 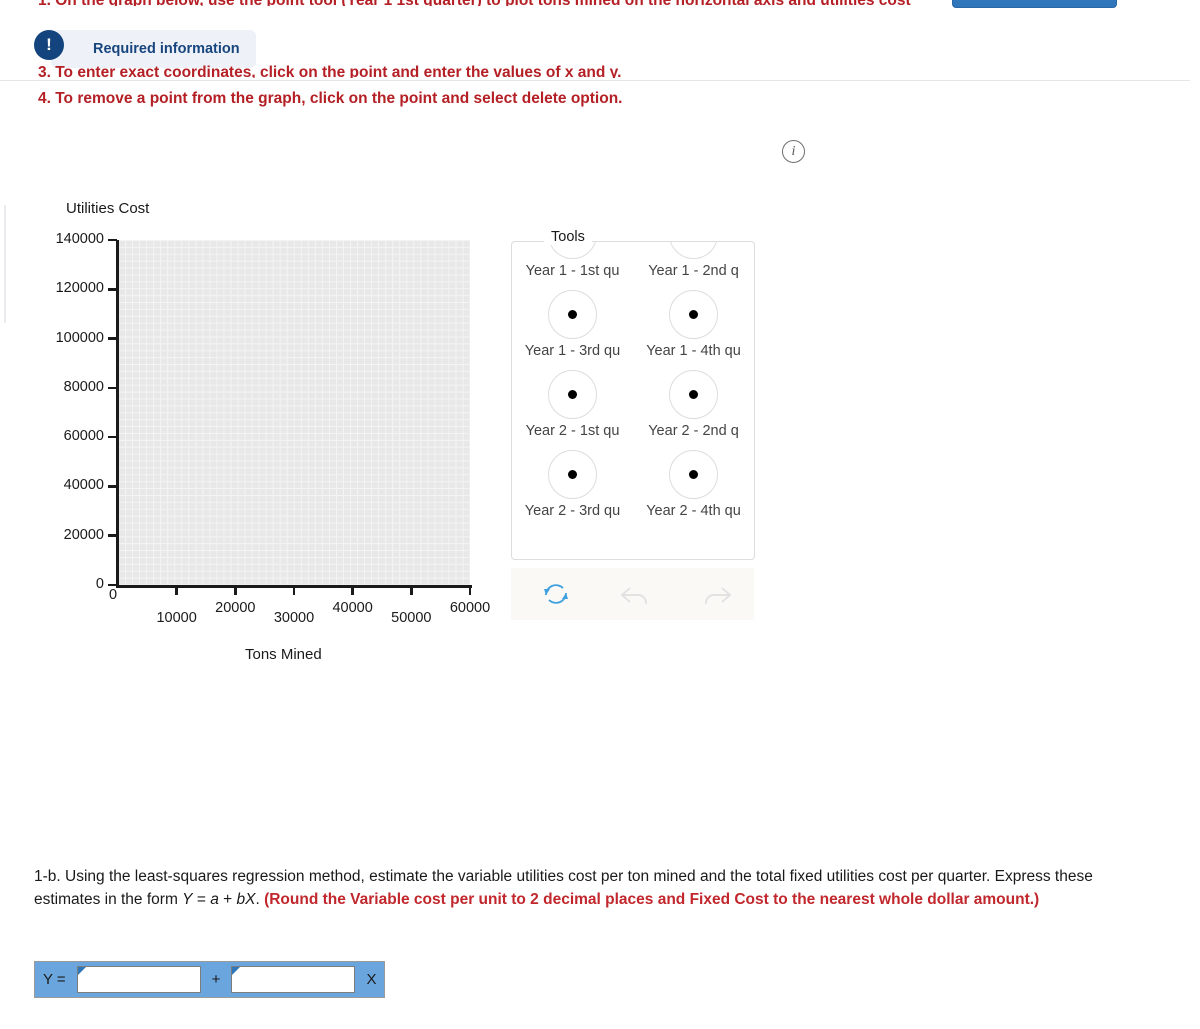 I want to click on tool-year1-q3-label: Year 1 - 3rd qu, so click(x=572, y=351).